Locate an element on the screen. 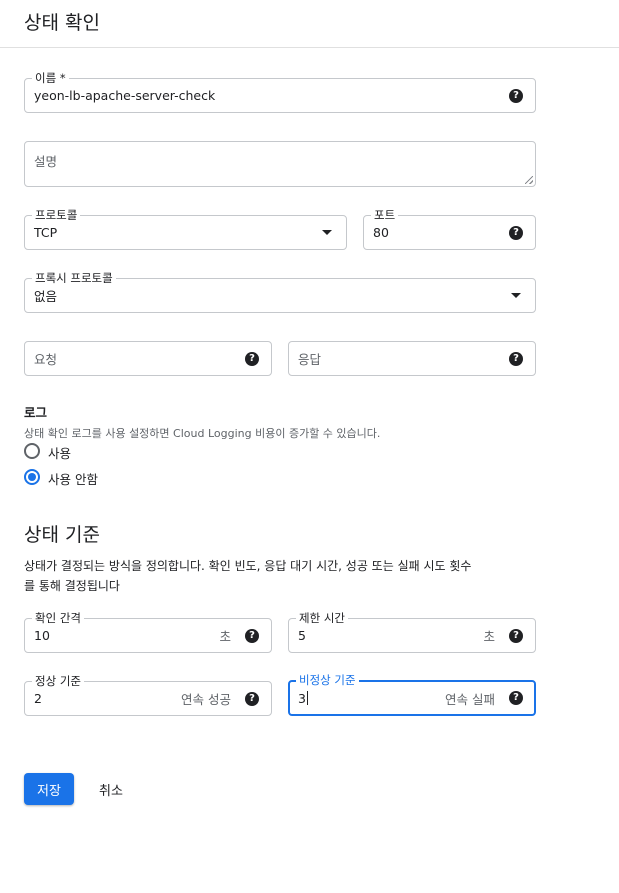  check-interval-field: 확인 간격 10 초 ? is located at coordinates (148, 632).